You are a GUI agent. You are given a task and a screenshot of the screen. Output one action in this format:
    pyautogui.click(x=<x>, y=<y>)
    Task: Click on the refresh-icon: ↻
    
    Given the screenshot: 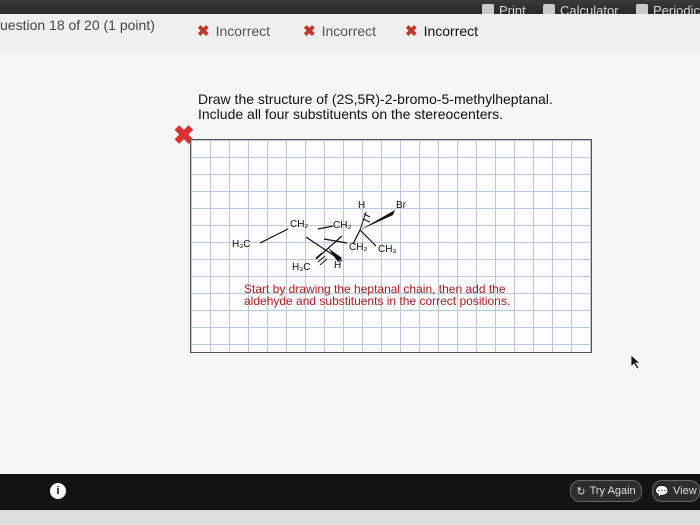 What is the action you would take?
    pyautogui.click(x=581, y=491)
    